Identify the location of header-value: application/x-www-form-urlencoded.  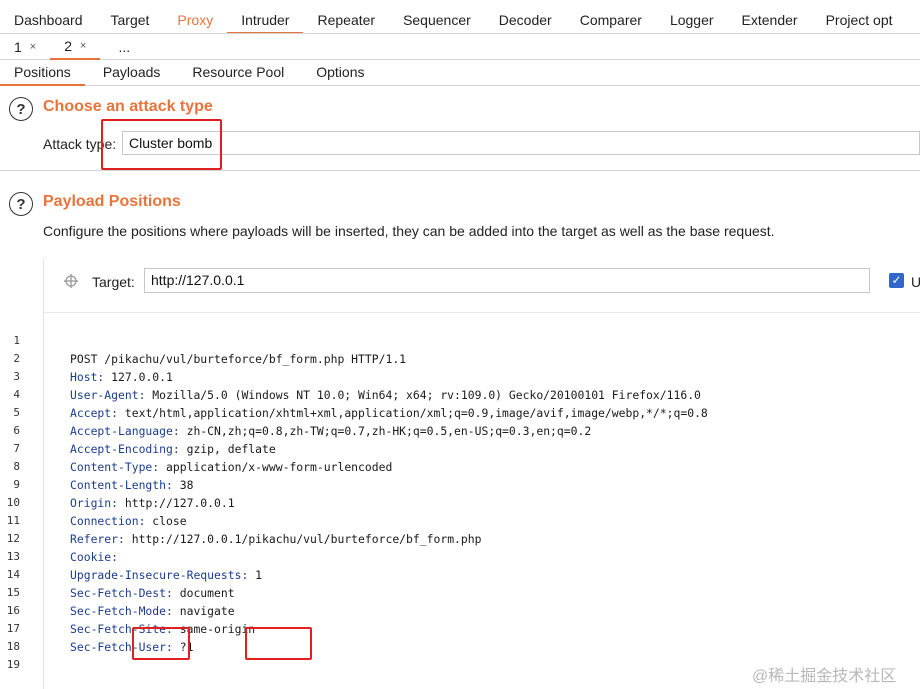
(276, 467).